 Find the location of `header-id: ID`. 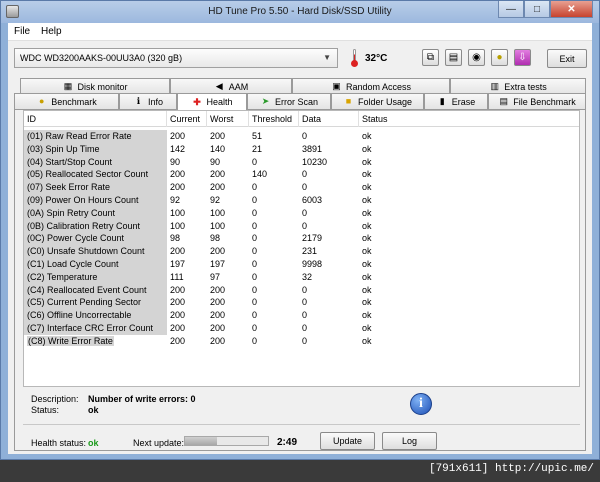

header-id: ID is located at coordinates (95, 119).